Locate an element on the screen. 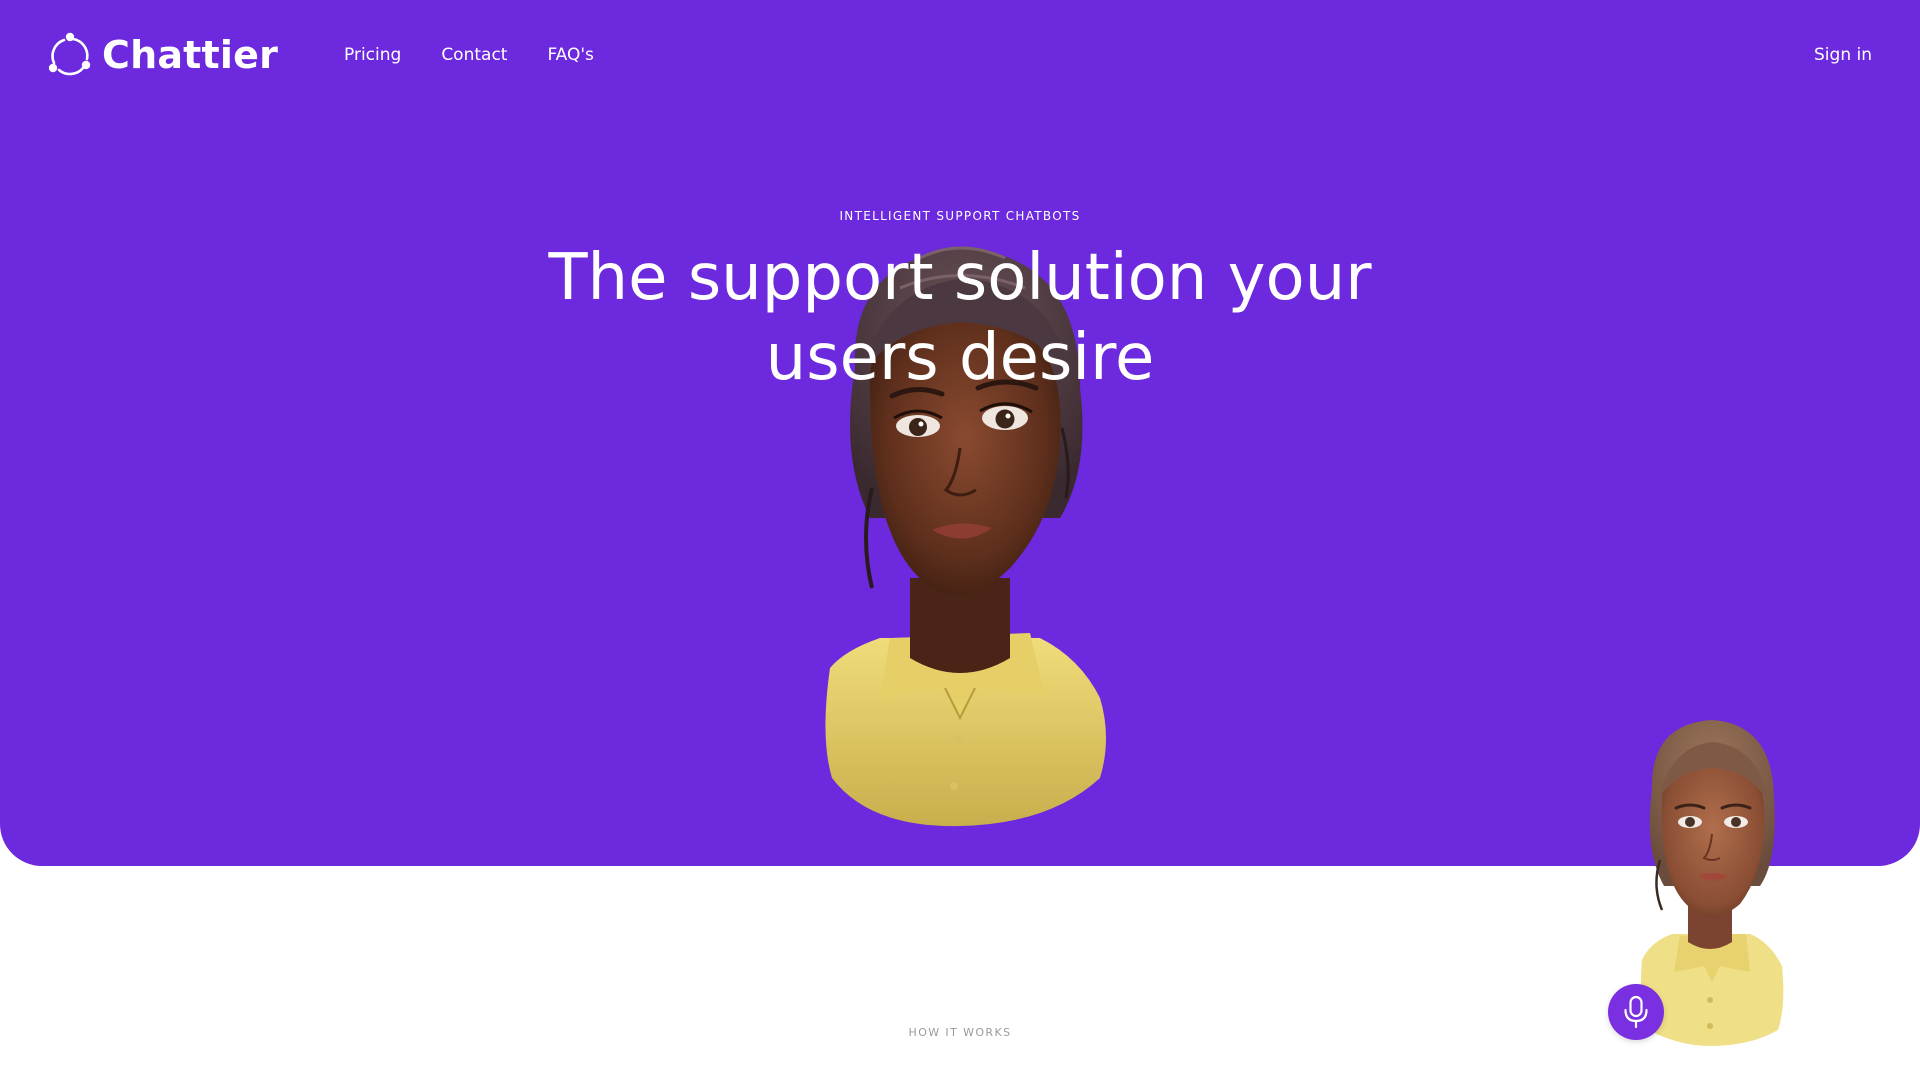 Image resolution: width=1920 pixels, height=1080 pixels. brand-name: Chattier is located at coordinates (190, 55).